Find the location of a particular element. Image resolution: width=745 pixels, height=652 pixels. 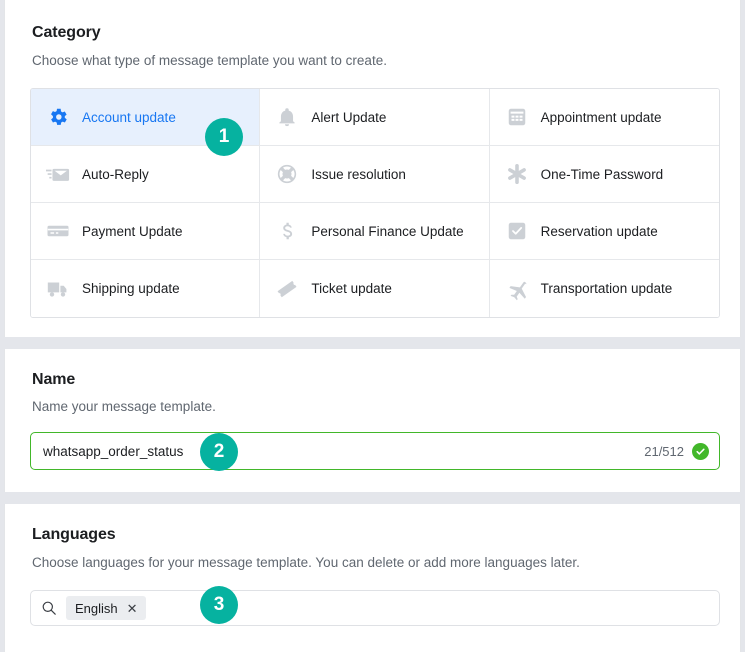

language-chip-label: English is located at coordinates (96, 608).